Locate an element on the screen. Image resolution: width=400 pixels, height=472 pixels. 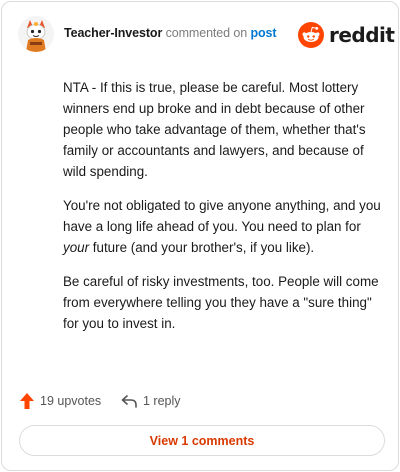
reply-button: 1 reply is located at coordinates (151, 401).